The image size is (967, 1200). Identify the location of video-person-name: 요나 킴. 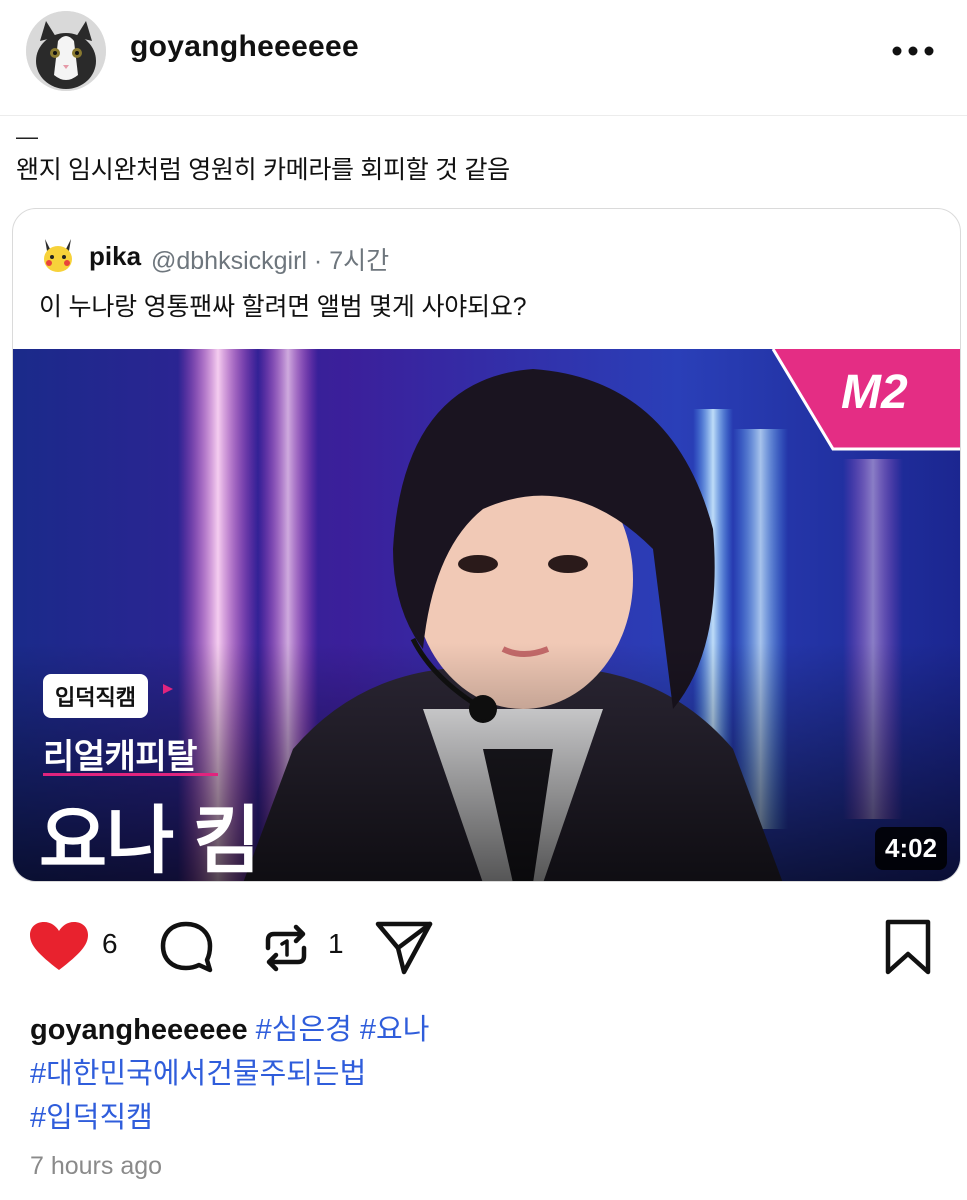
(150, 840).